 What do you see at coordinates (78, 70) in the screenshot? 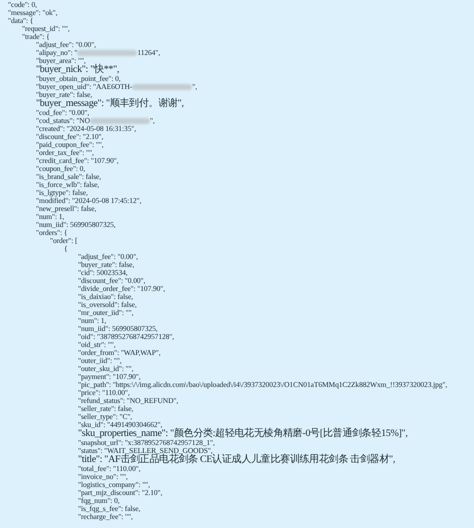
I see `code-line: "buyer_nick": "快**",` at bounding box center [78, 70].